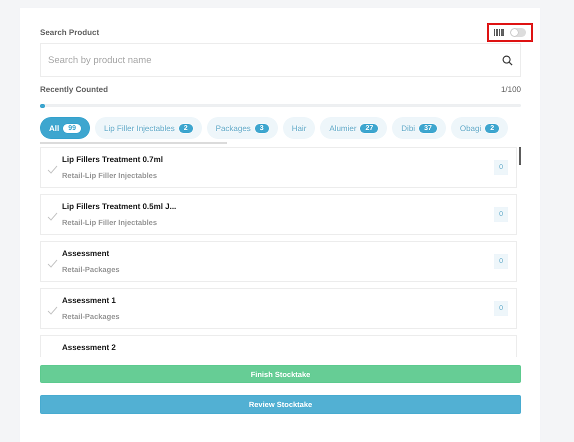  I want to click on barcode-toggle, so click(518, 32).